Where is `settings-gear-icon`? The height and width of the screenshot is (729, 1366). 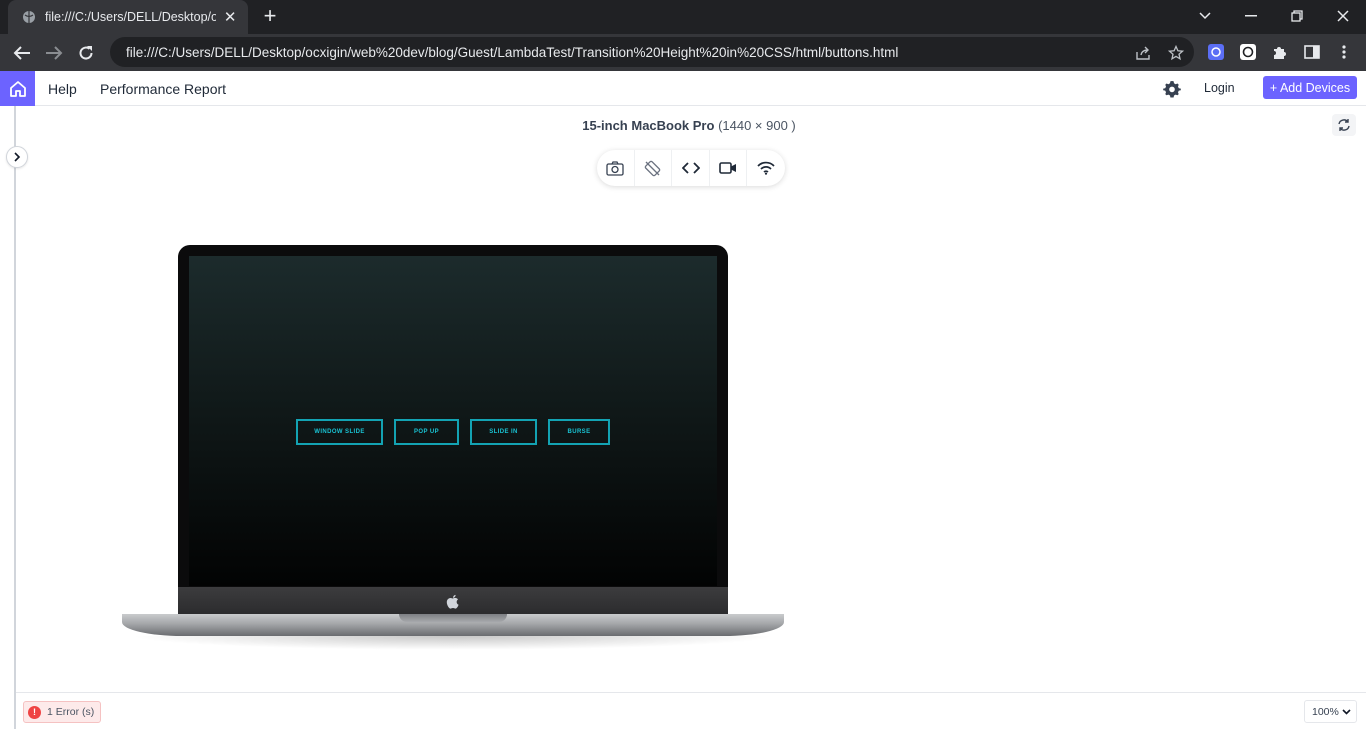 settings-gear-icon is located at coordinates (1172, 89).